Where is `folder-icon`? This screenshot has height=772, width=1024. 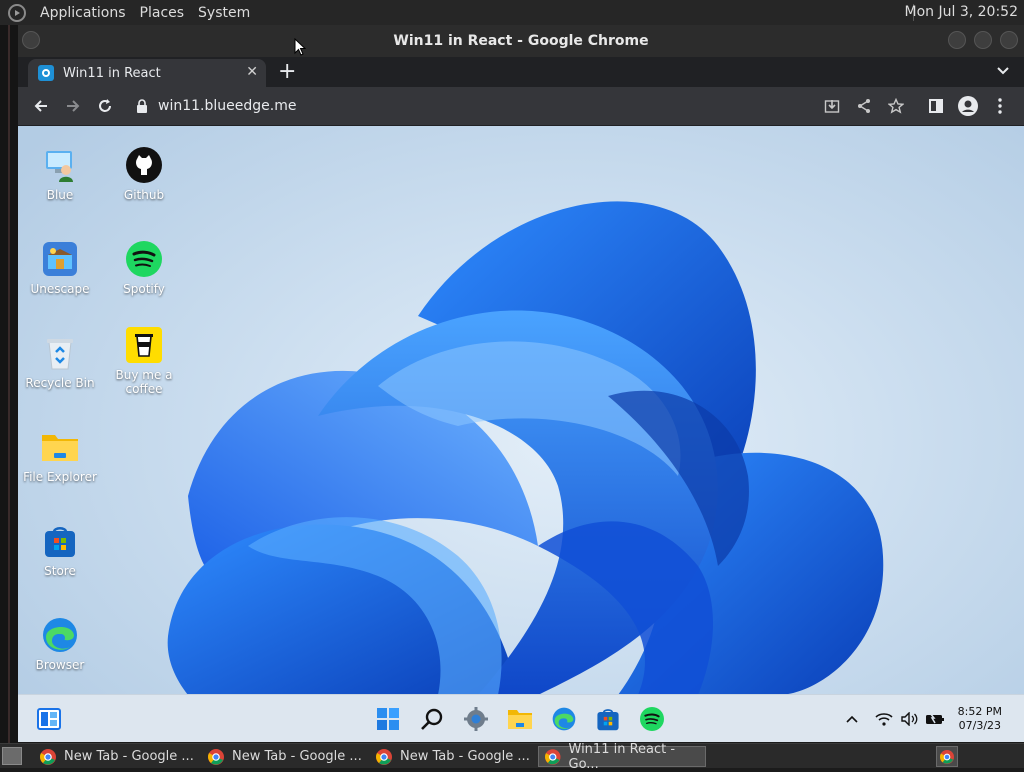 folder-icon is located at coordinates (60, 447).